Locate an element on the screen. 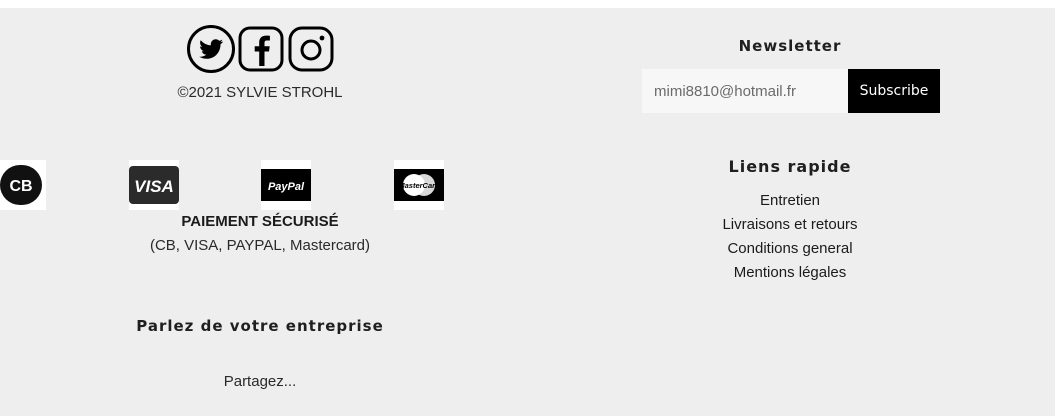 The height and width of the screenshot is (416, 1055). mastercard-logo: MasterCard is located at coordinates (419, 185).